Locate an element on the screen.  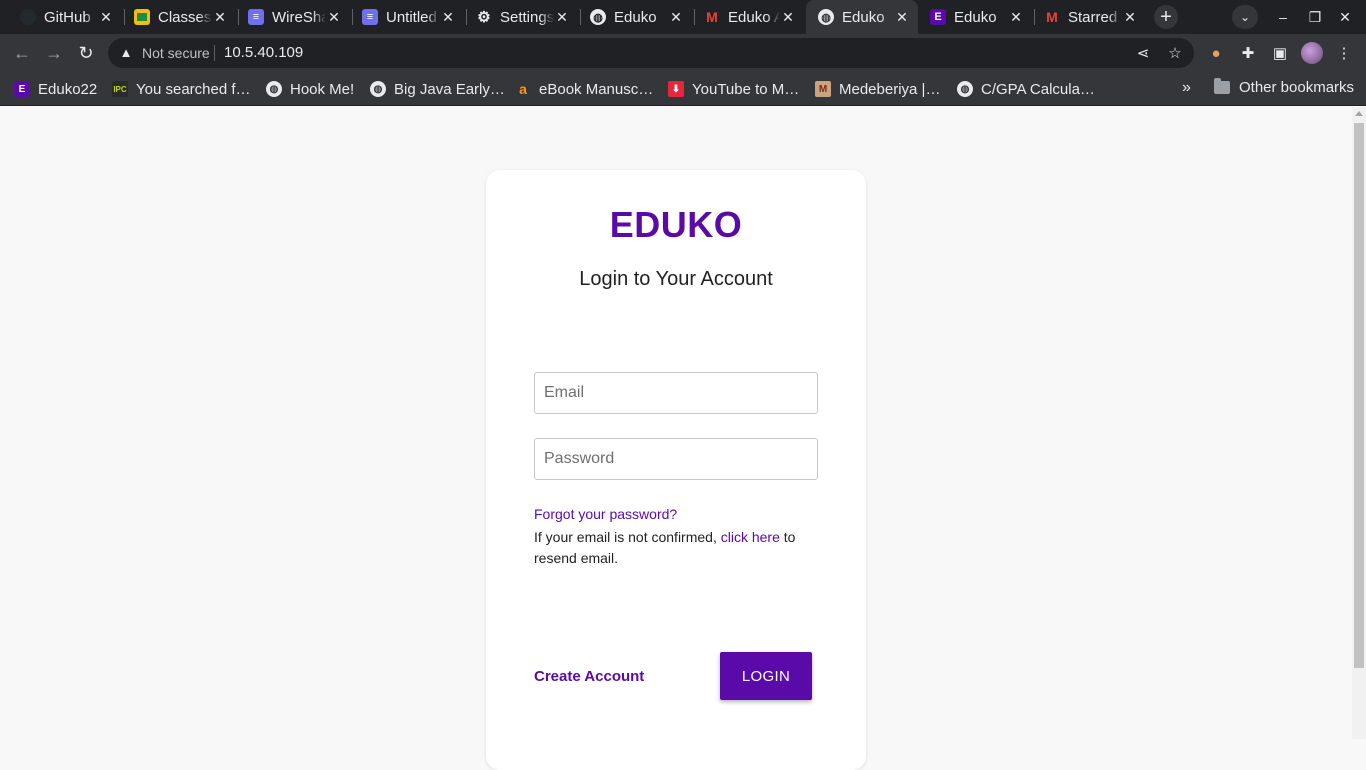
brand-title: EDUKO is located at coordinates (676, 224).